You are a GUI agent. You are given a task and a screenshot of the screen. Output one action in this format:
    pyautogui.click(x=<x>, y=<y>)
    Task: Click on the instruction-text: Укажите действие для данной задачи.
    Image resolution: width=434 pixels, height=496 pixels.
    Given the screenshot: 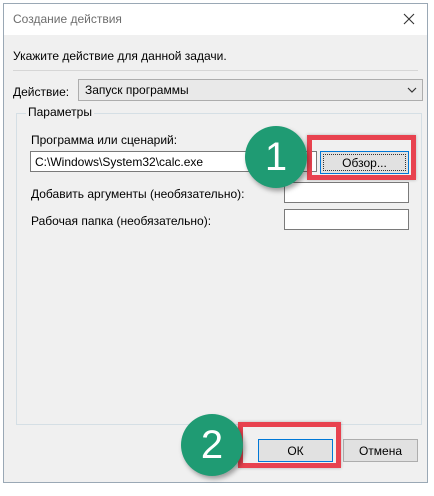 What is the action you would take?
    pyautogui.click(x=120, y=56)
    